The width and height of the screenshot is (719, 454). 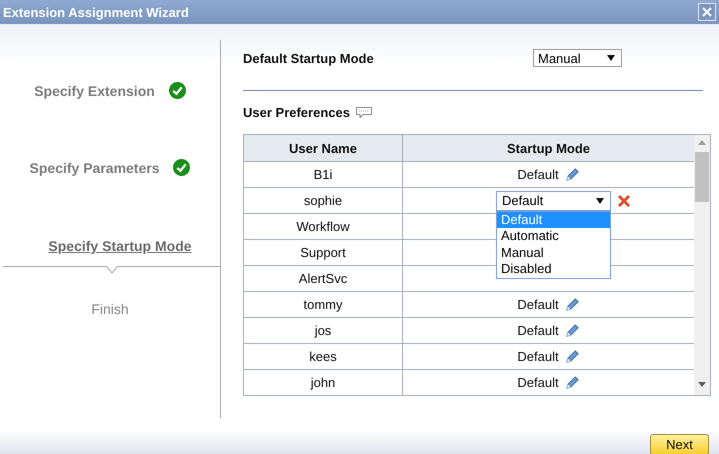 What do you see at coordinates (553, 252) in the screenshot?
I see `dropdown-option: Manual` at bounding box center [553, 252].